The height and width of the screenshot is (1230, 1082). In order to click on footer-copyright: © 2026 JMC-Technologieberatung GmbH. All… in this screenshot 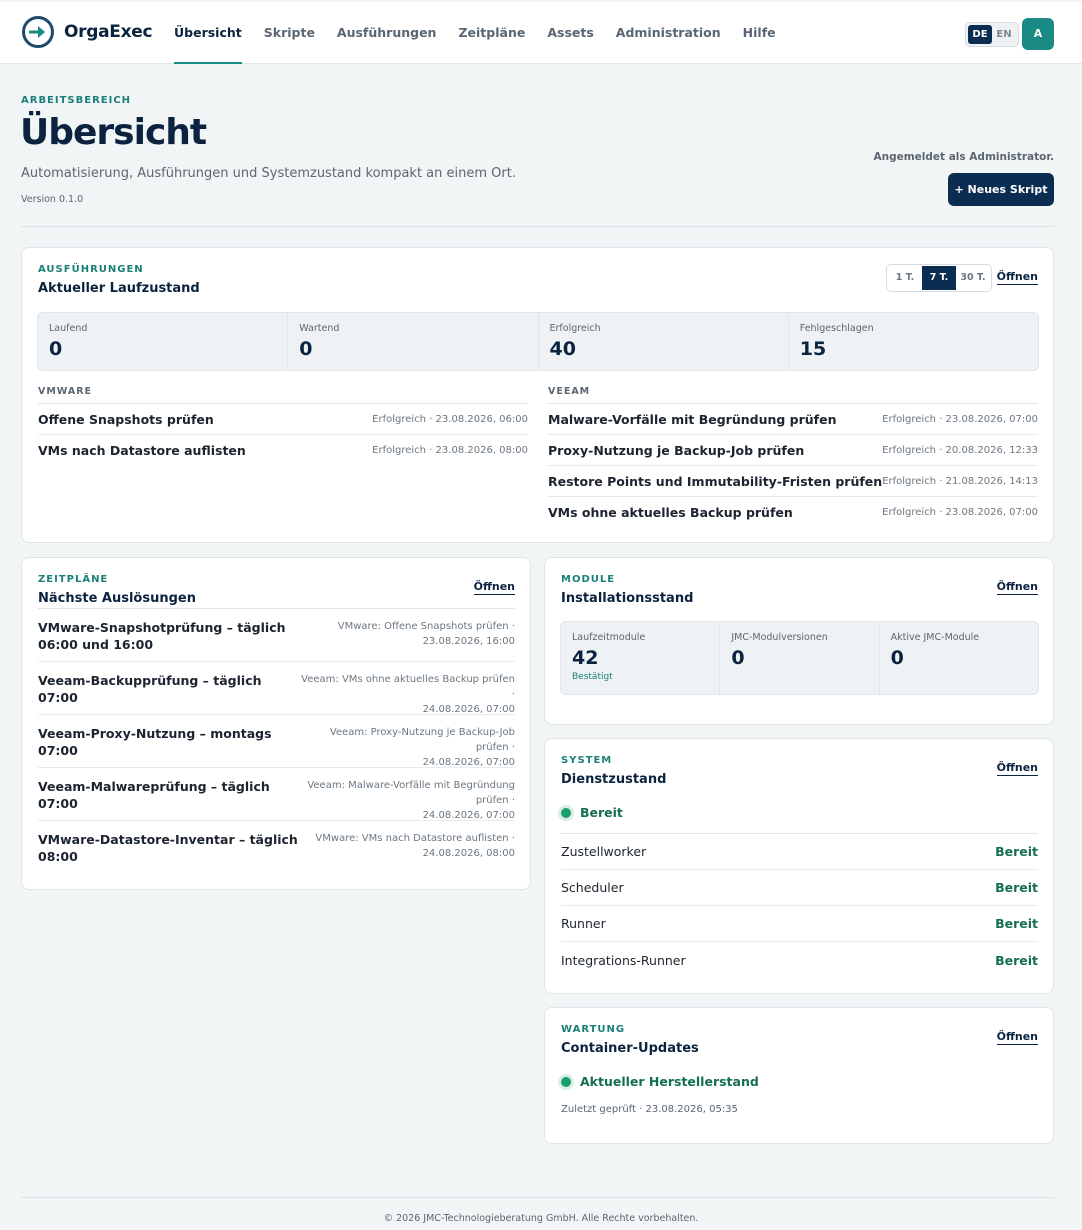, I will do `click(541, 1218)`.